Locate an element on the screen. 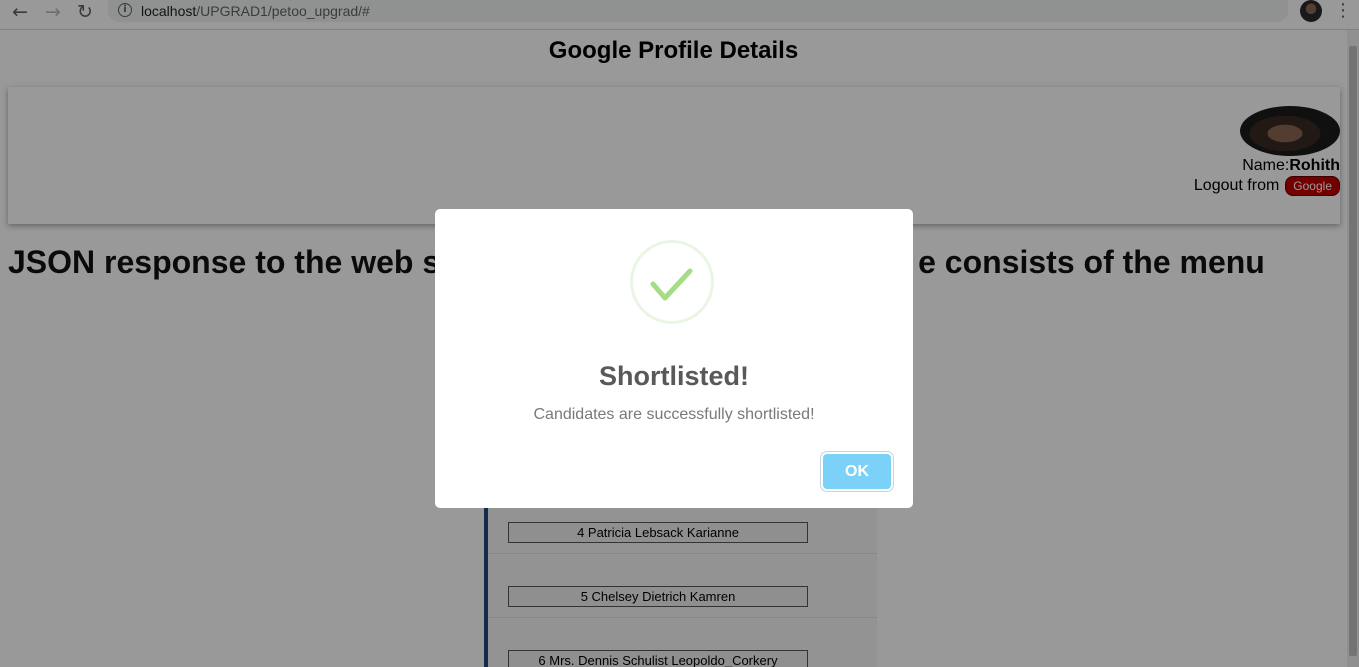 The height and width of the screenshot is (667, 1359). success-check-icon is located at coordinates (672, 282).